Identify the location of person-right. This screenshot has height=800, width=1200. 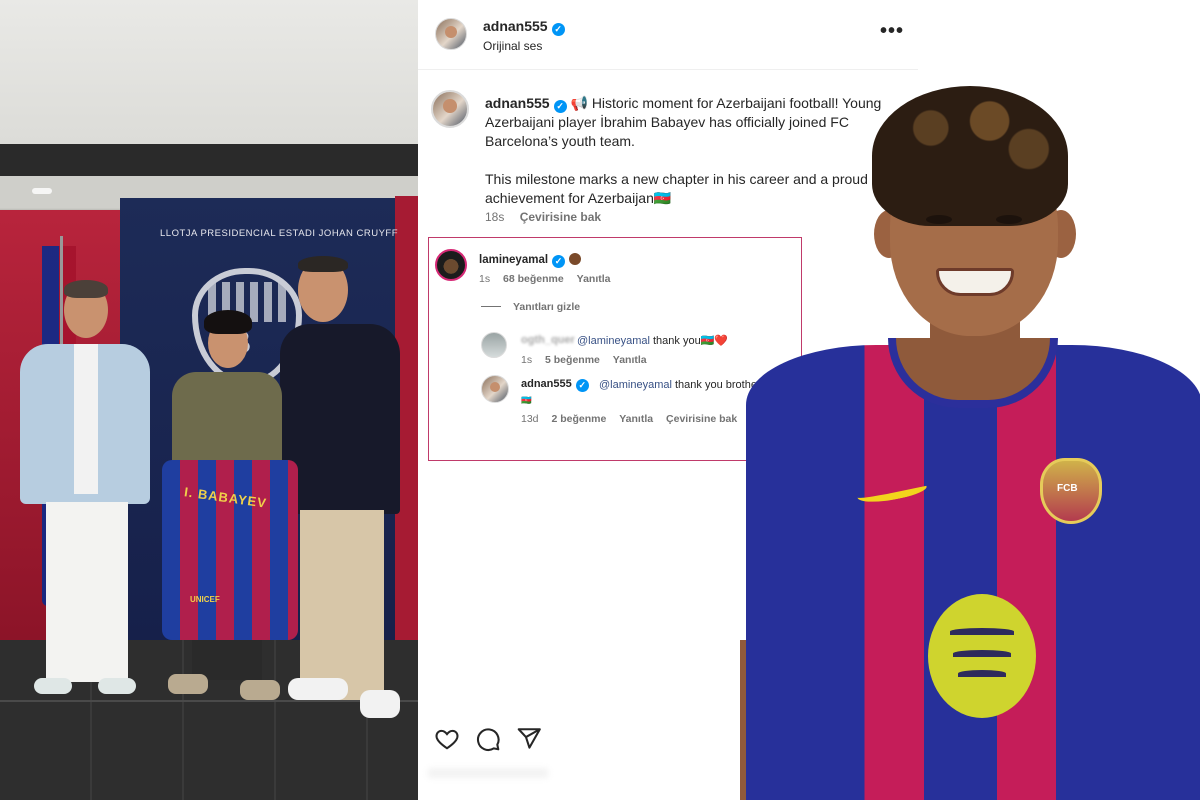
(342, 502).